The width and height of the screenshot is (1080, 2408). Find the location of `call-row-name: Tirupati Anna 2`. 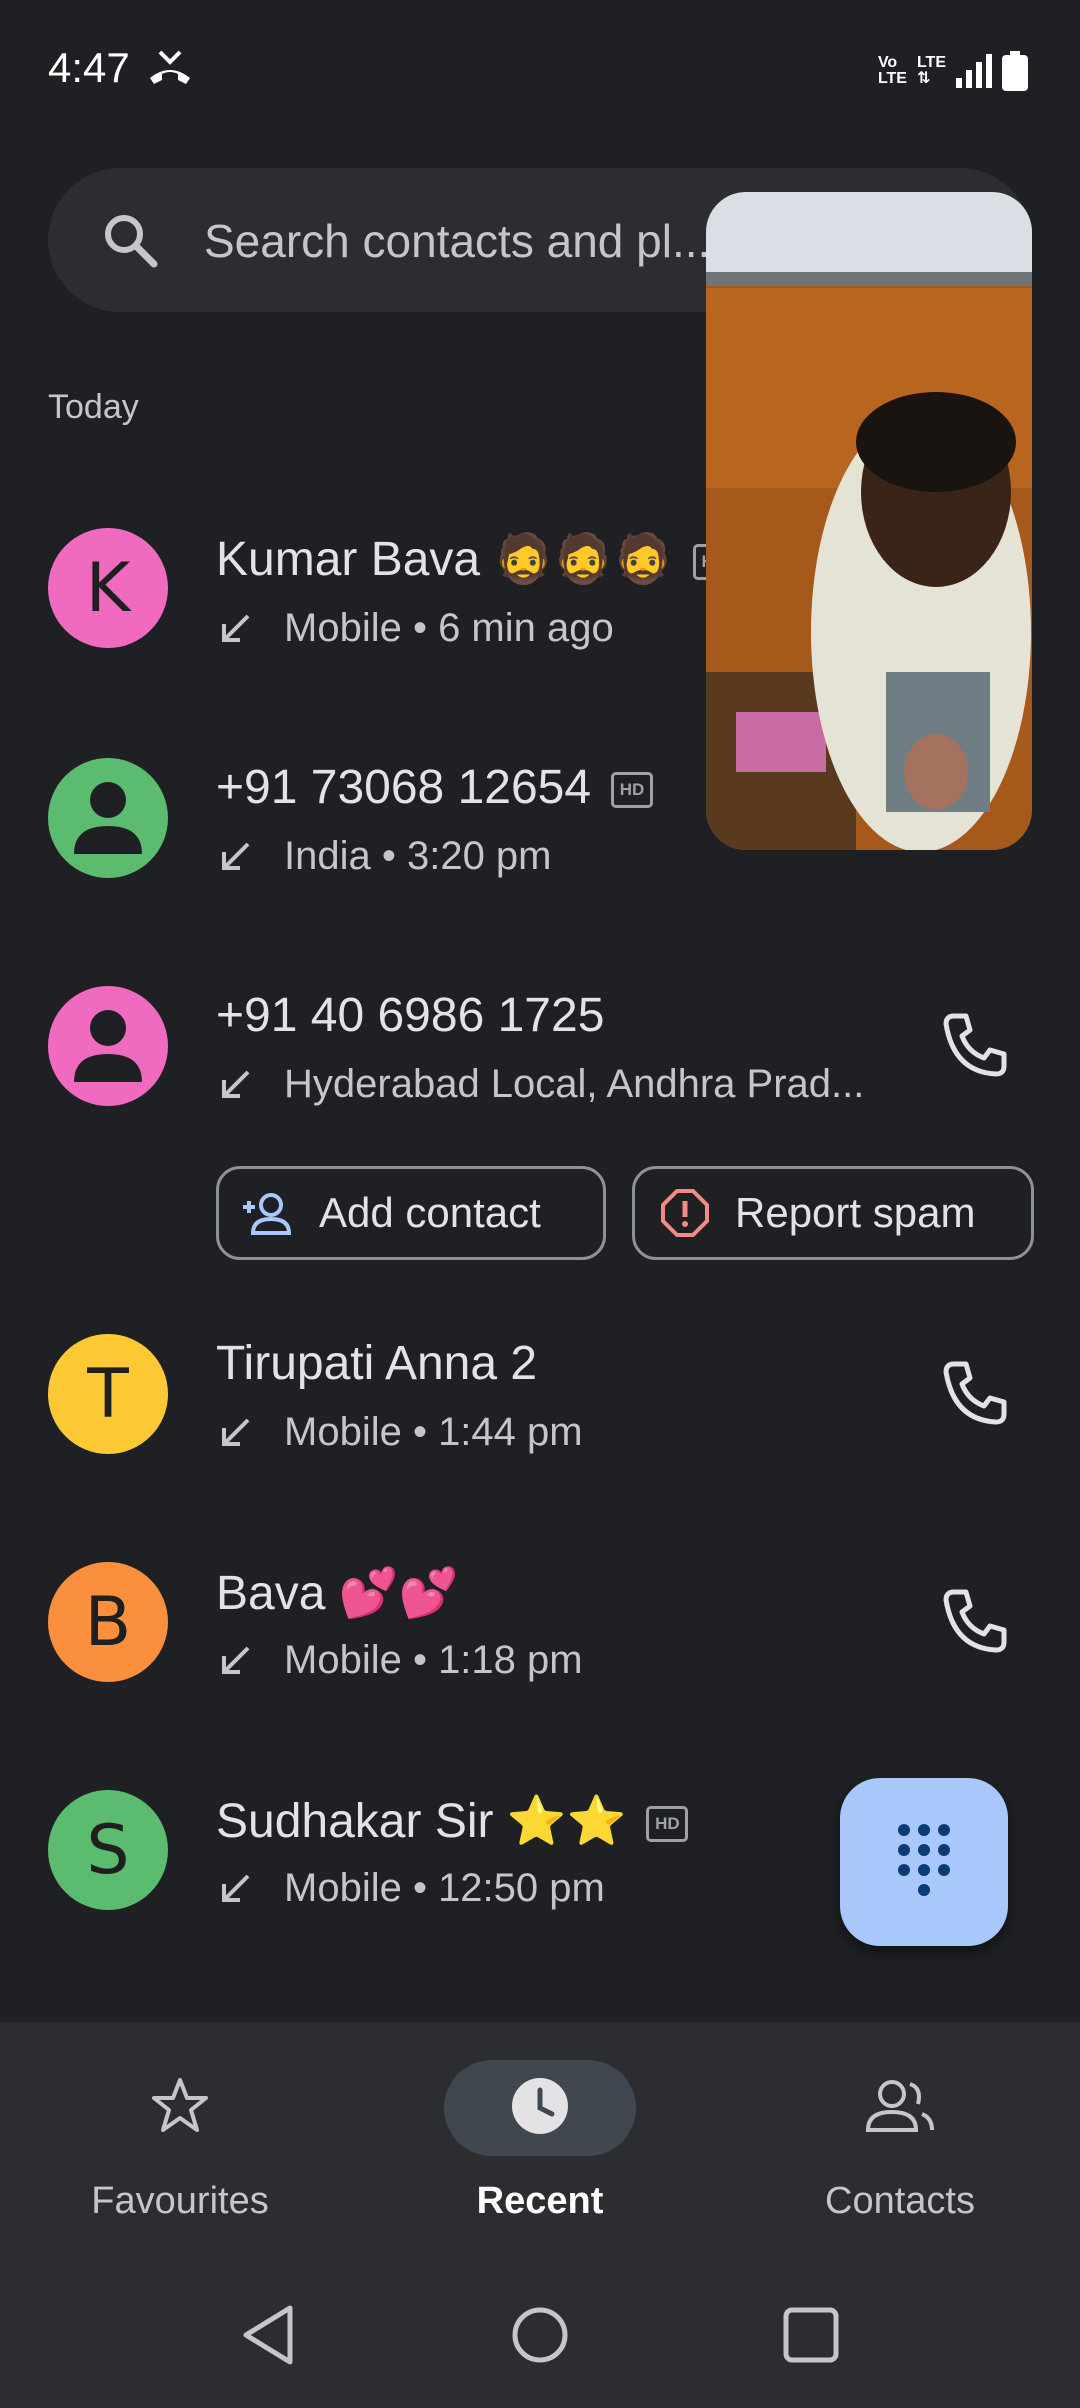

call-row-name: Tirupati Anna 2 is located at coordinates (376, 1363).